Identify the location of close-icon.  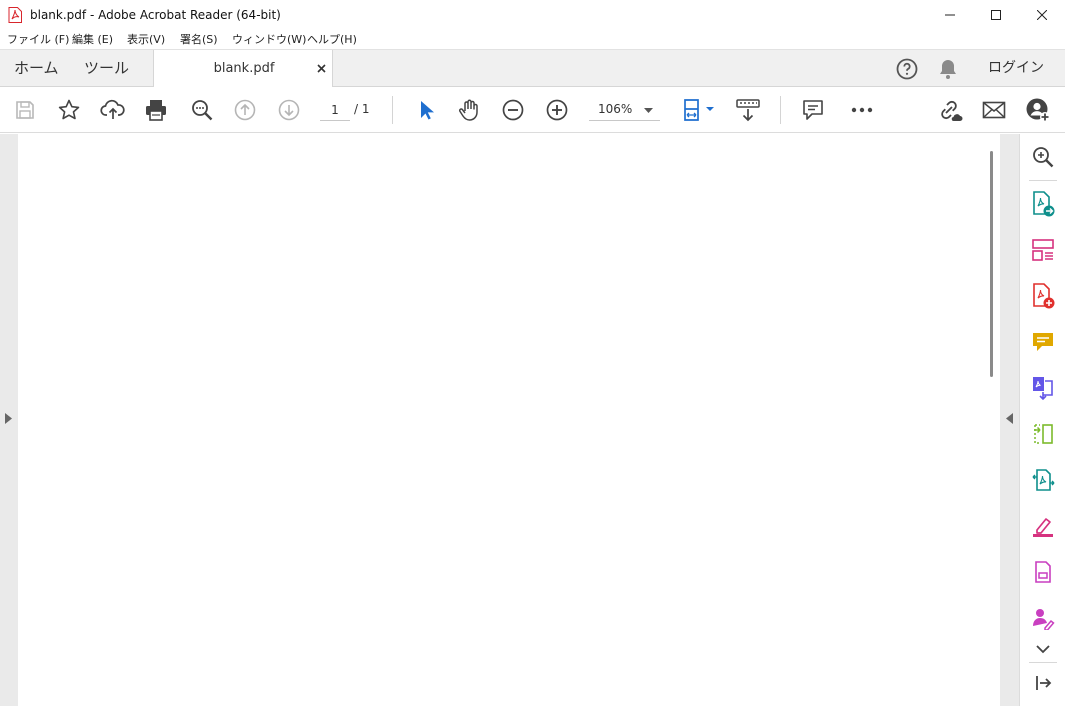
(1042, 15).